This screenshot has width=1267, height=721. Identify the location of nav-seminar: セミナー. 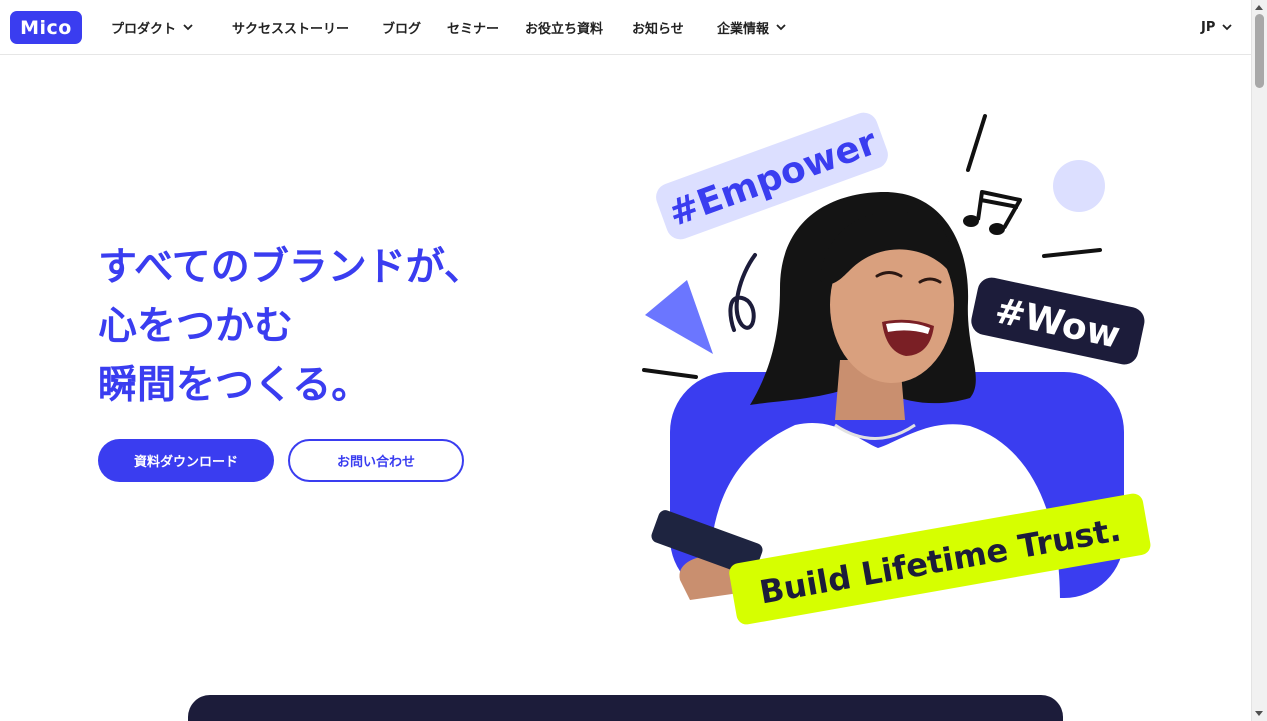
(473, 27).